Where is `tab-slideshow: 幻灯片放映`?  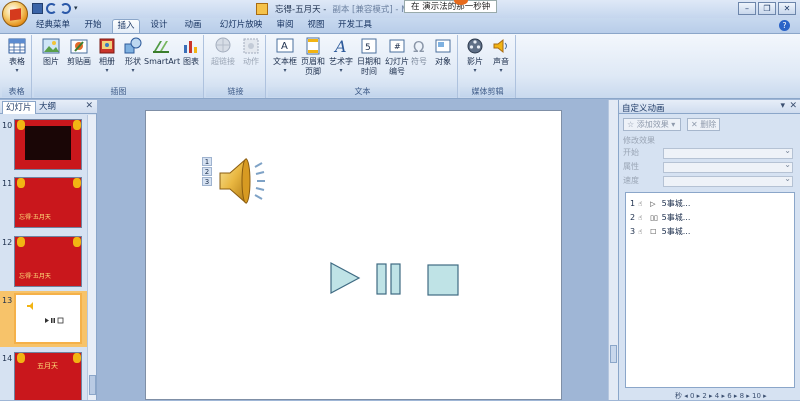
tab-slideshow: 幻灯片放映 is located at coordinates (241, 26).